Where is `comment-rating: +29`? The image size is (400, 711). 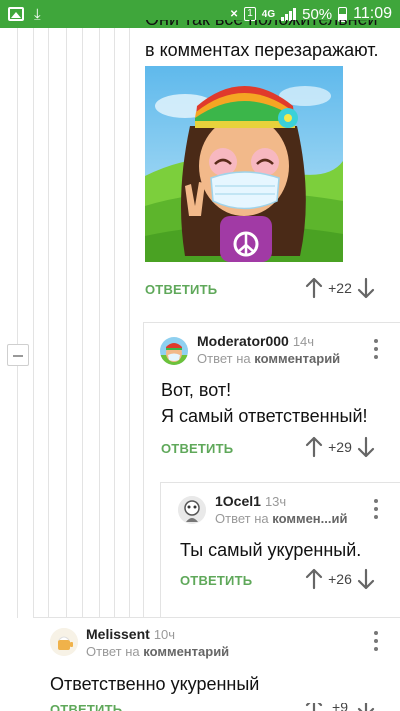 comment-rating: +29 is located at coordinates (340, 447).